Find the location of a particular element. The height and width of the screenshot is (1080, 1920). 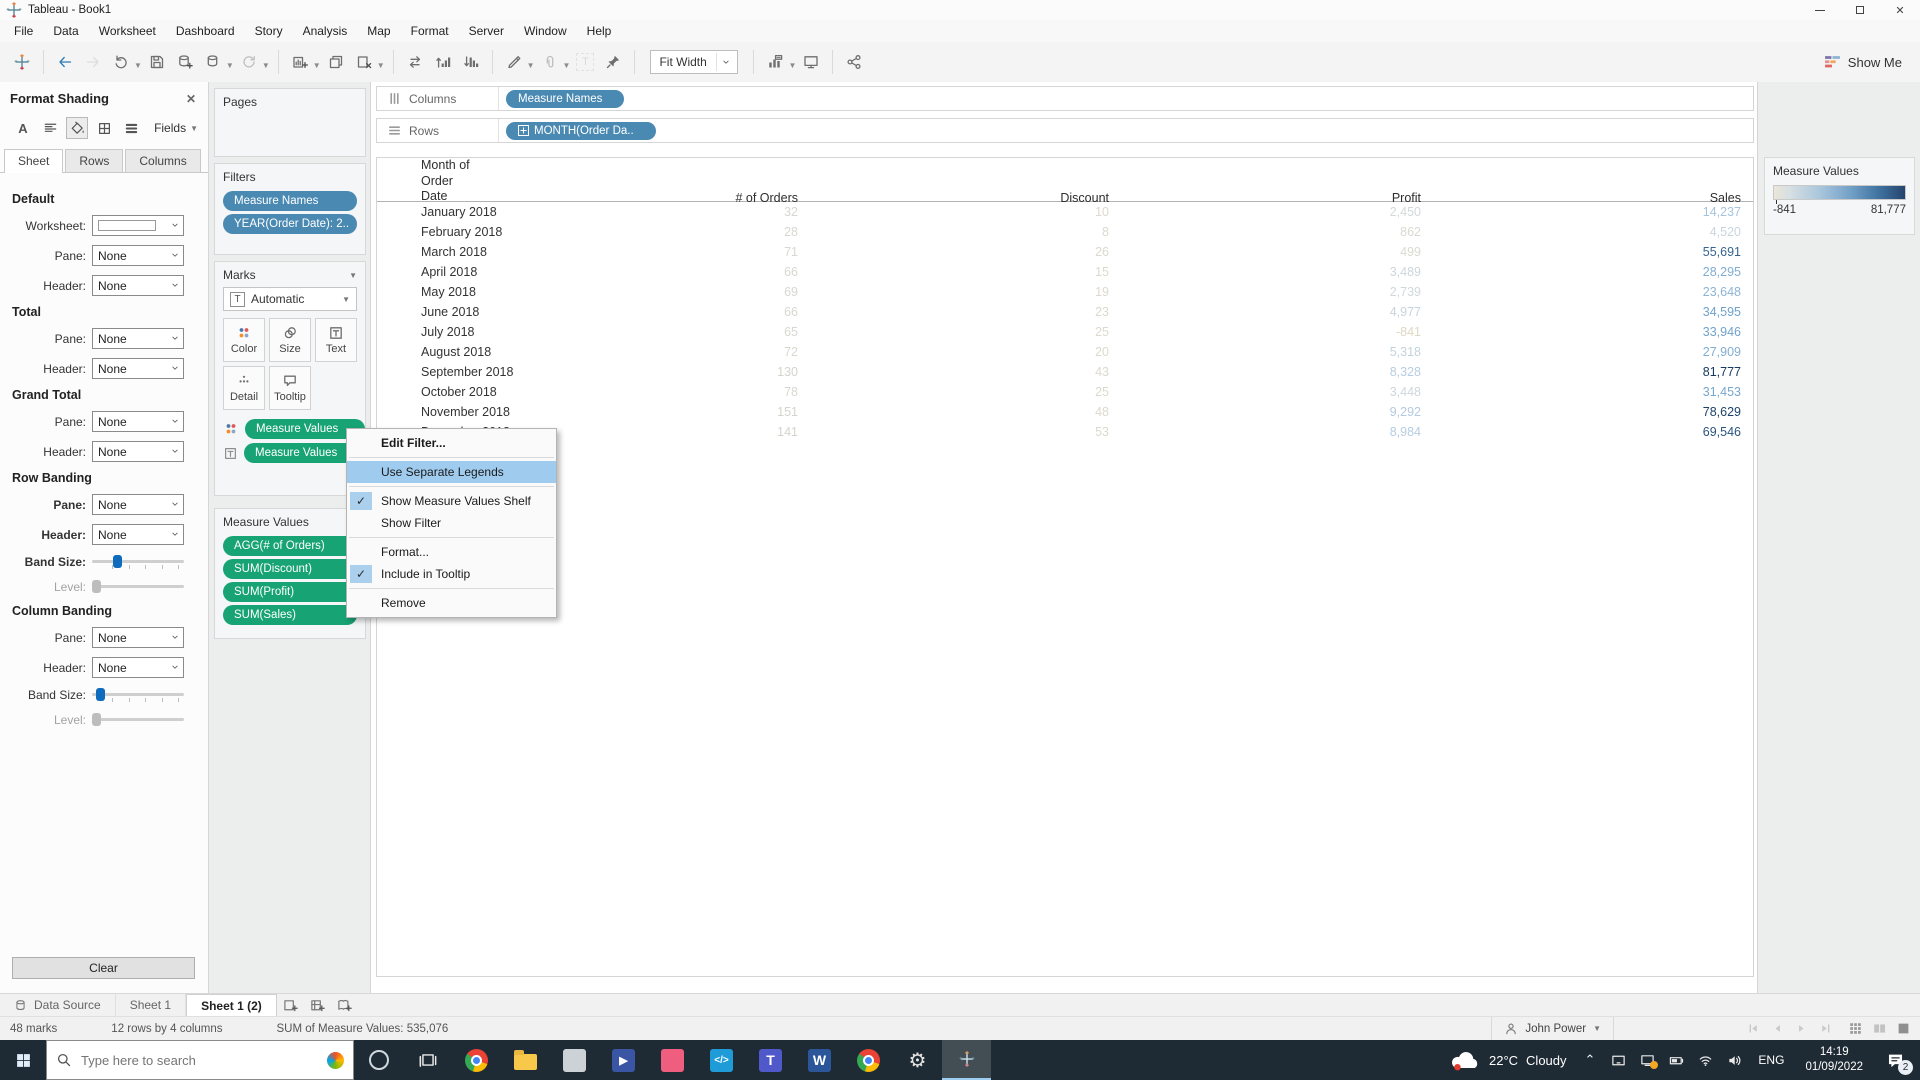

mark-labels-button is located at coordinates (775, 62).